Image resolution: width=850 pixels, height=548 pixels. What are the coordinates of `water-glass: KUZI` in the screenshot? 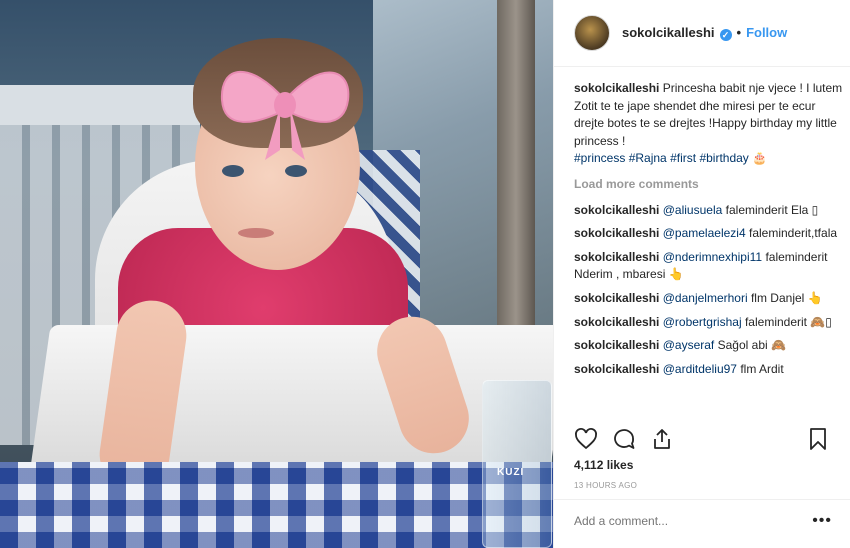 It's located at (517, 464).